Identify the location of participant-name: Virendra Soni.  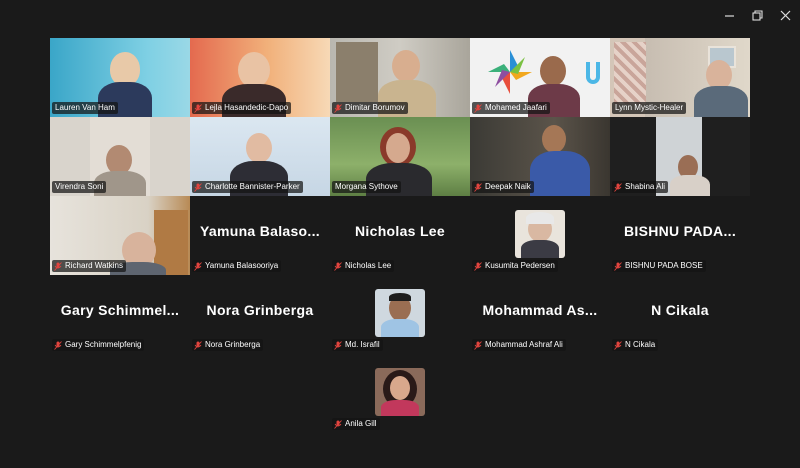
(79, 186).